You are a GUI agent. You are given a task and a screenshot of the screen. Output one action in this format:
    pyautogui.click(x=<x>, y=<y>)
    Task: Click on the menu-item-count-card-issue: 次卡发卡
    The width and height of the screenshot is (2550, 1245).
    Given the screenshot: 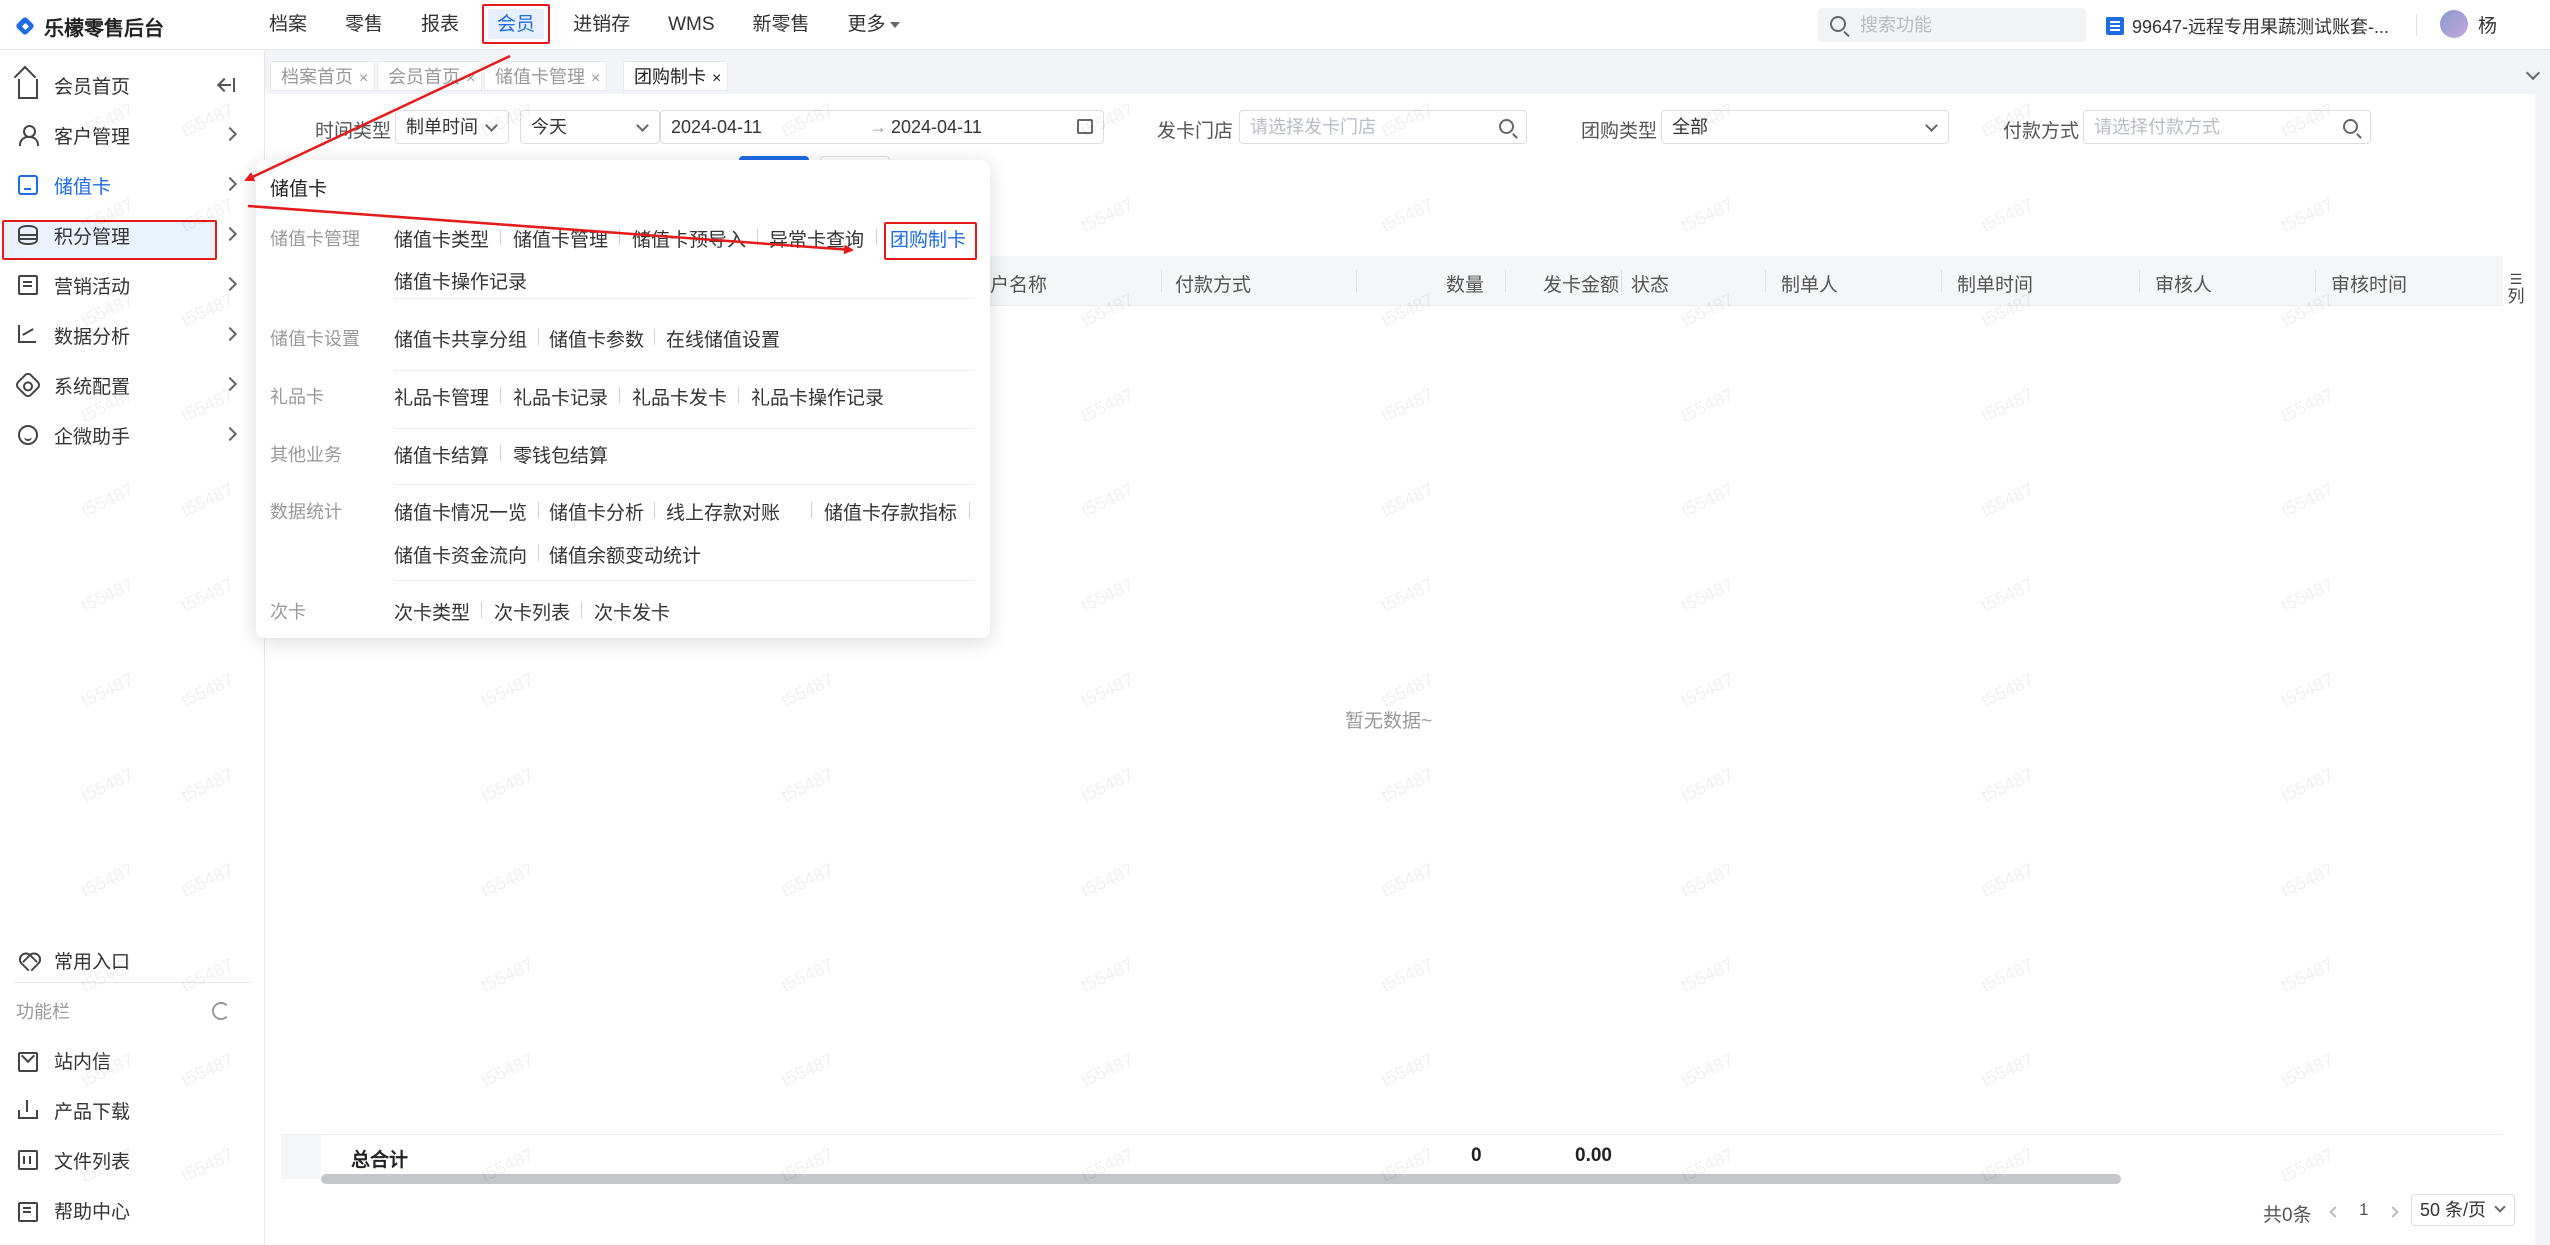 What is the action you would take?
    pyautogui.click(x=632, y=611)
    